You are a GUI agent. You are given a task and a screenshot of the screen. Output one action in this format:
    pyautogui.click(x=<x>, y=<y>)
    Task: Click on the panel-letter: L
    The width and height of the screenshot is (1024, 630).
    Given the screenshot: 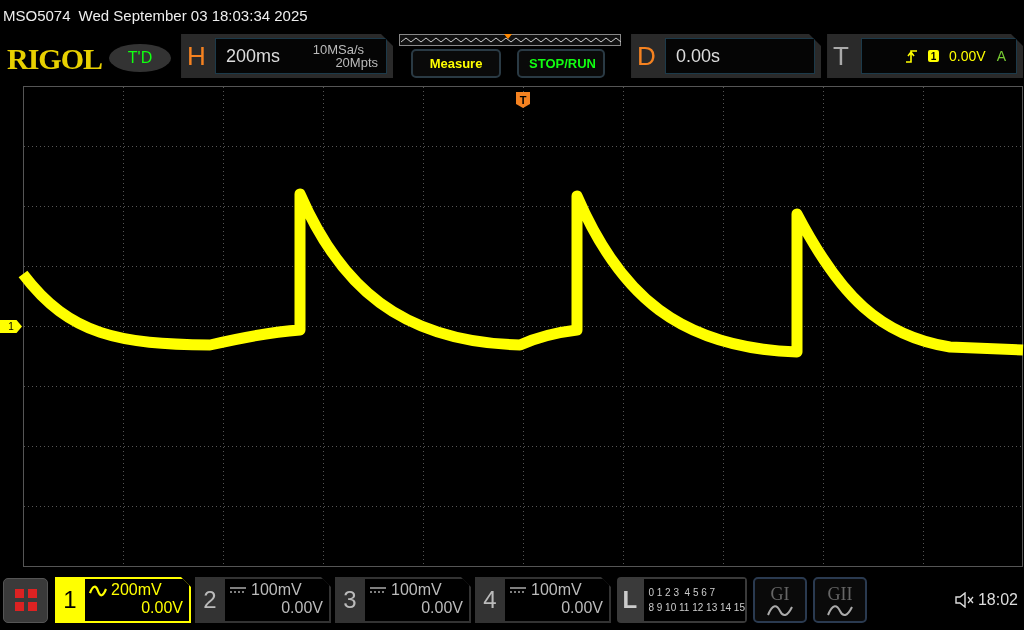 What is the action you would take?
    pyautogui.click(x=630, y=600)
    